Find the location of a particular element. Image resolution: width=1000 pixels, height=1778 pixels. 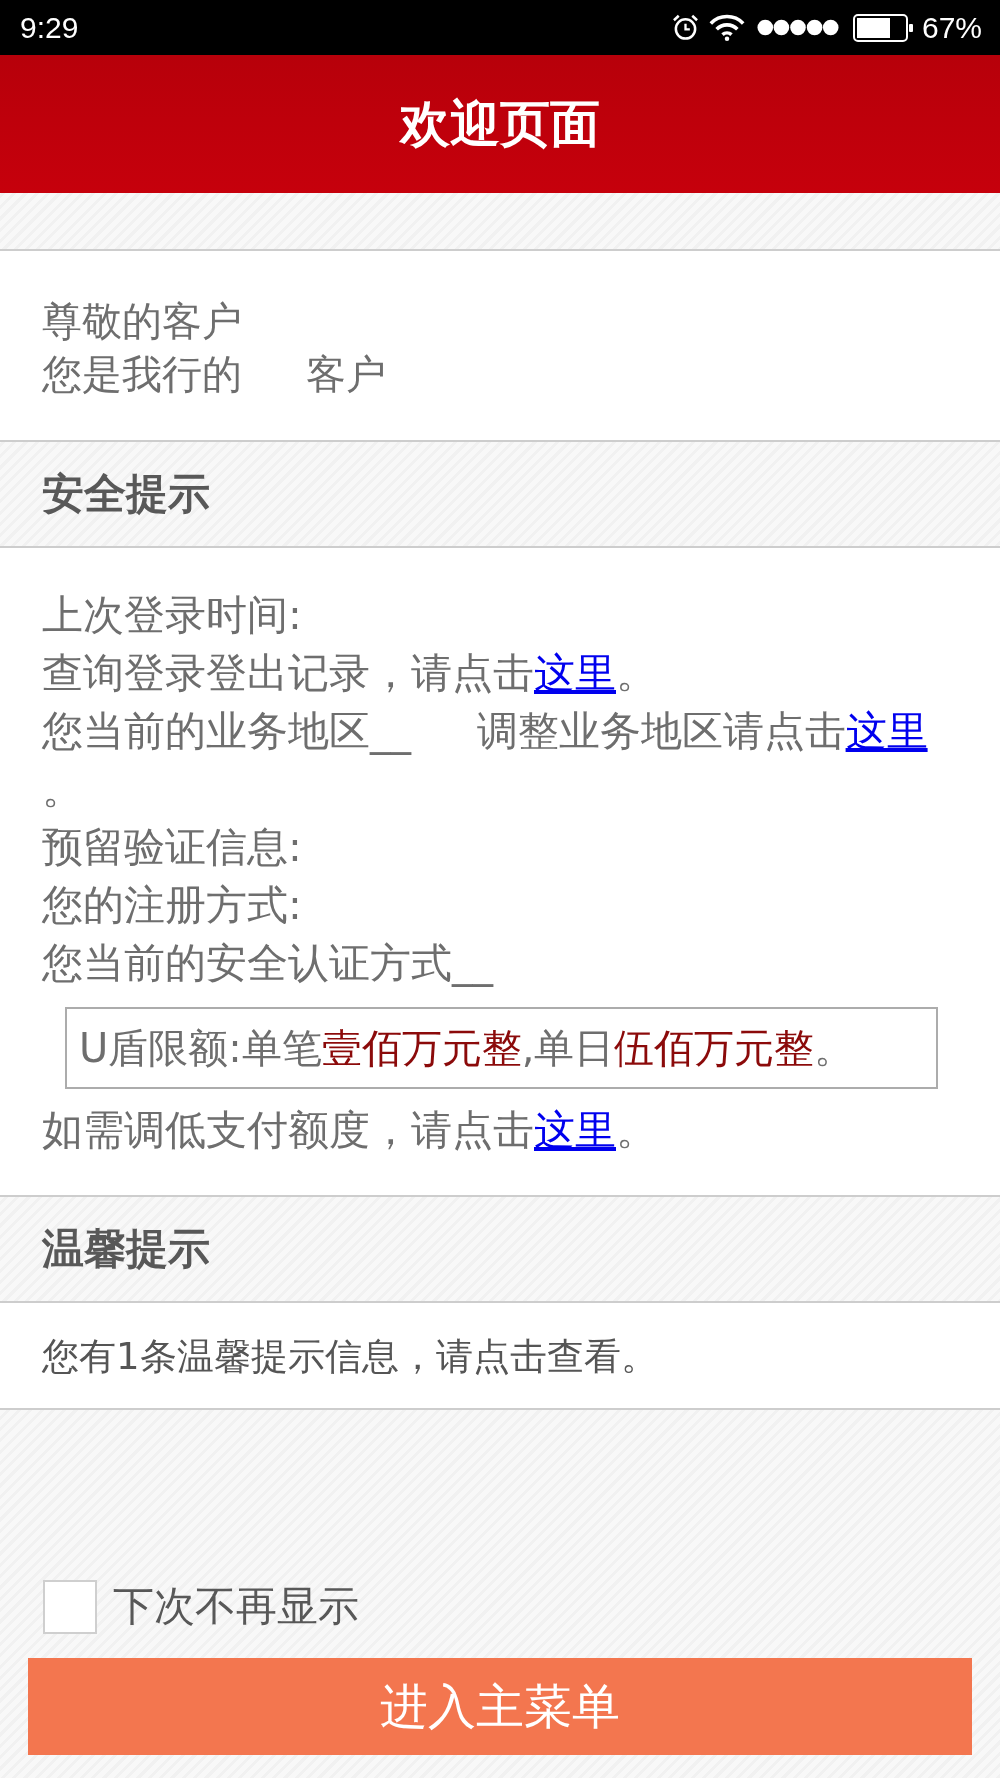

status-time: 9:29 is located at coordinates (49, 27).